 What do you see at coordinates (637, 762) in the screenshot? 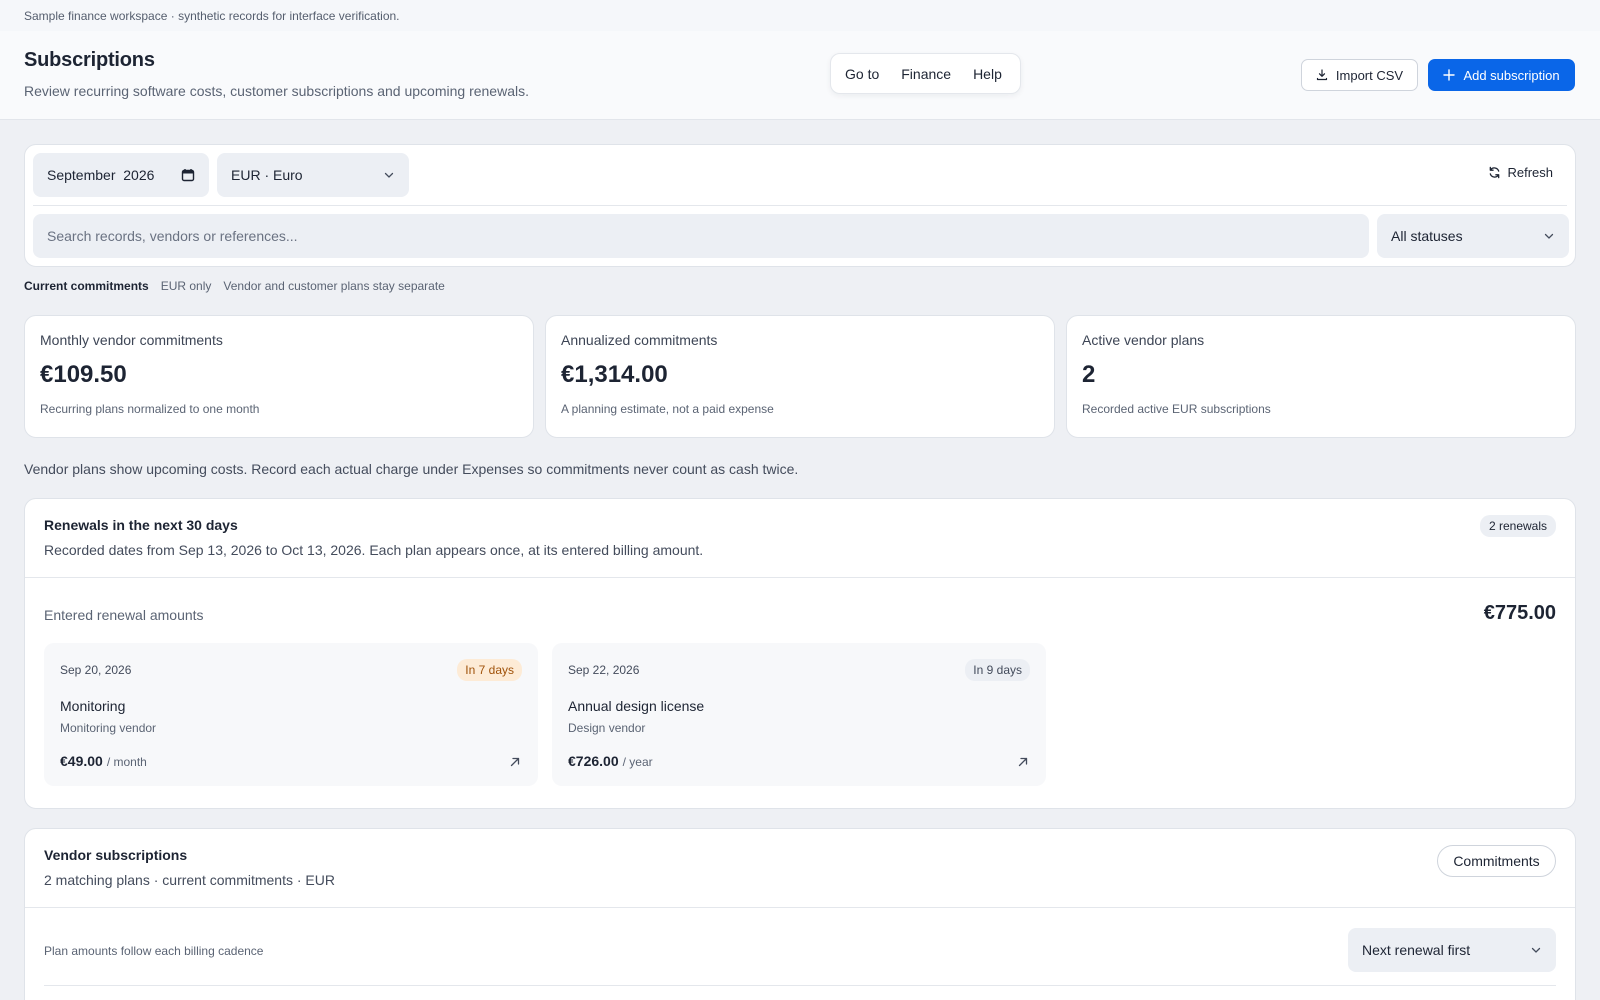
I see `renewal-period: / year` at bounding box center [637, 762].